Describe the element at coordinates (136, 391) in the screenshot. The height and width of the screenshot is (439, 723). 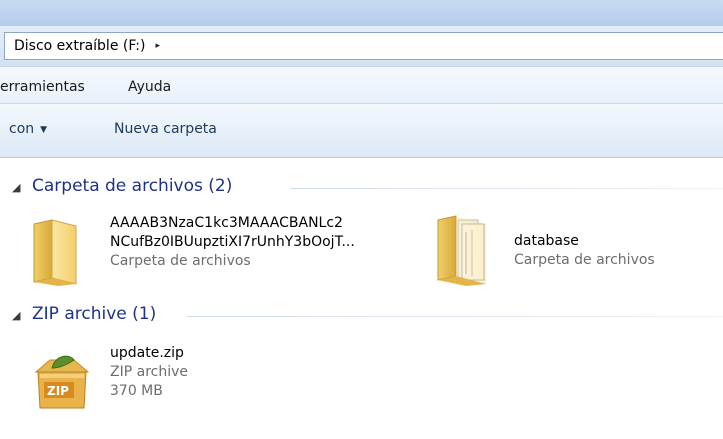
I see `item-size: 370 MB` at that location.